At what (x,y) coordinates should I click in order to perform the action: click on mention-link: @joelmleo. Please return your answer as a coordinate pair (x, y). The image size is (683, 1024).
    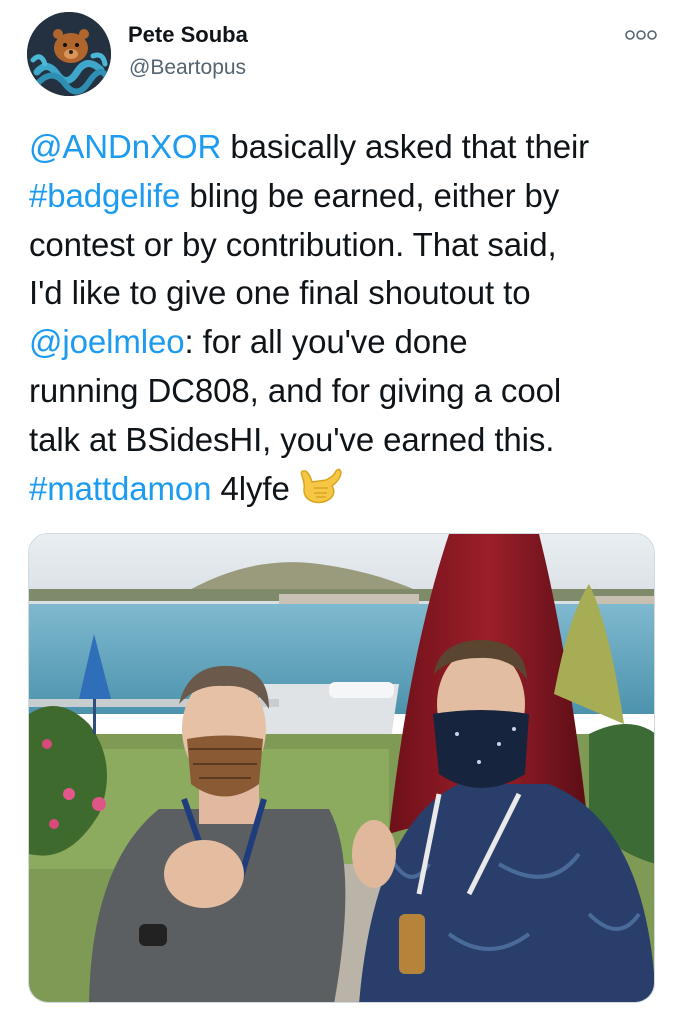
    Looking at the image, I should click on (107, 341).